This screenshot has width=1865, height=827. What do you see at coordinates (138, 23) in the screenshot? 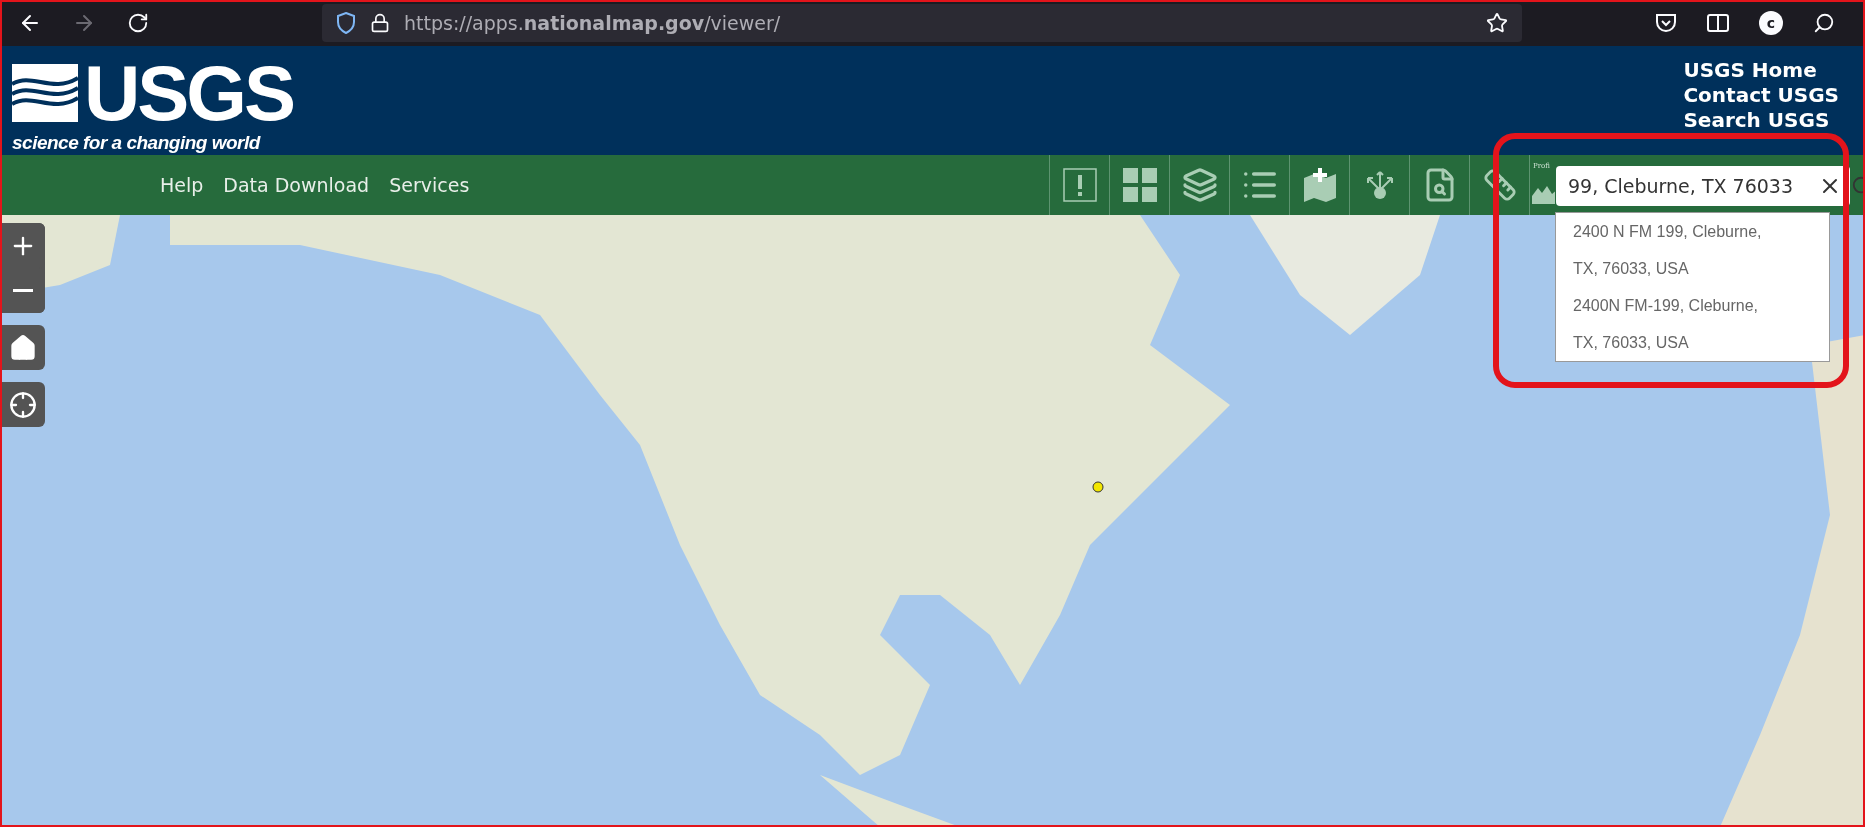
I see `reload-icon` at bounding box center [138, 23].